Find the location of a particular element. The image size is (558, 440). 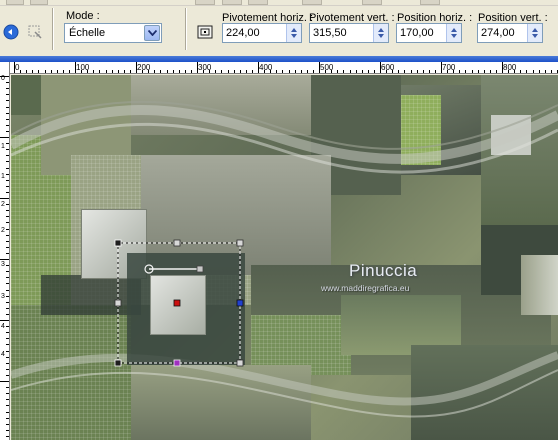

reset-icon is located at coordinates (35, 33).